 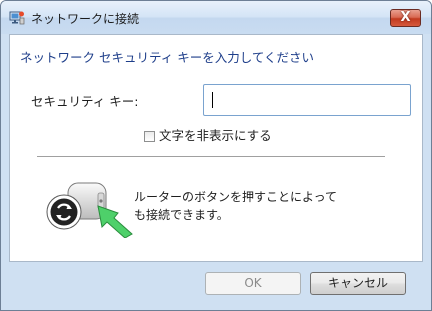 What do you see at coordinates (358, 283) in the screenshot?
I see `cancel-button: キャンセル` at bounding box center [358, 283].